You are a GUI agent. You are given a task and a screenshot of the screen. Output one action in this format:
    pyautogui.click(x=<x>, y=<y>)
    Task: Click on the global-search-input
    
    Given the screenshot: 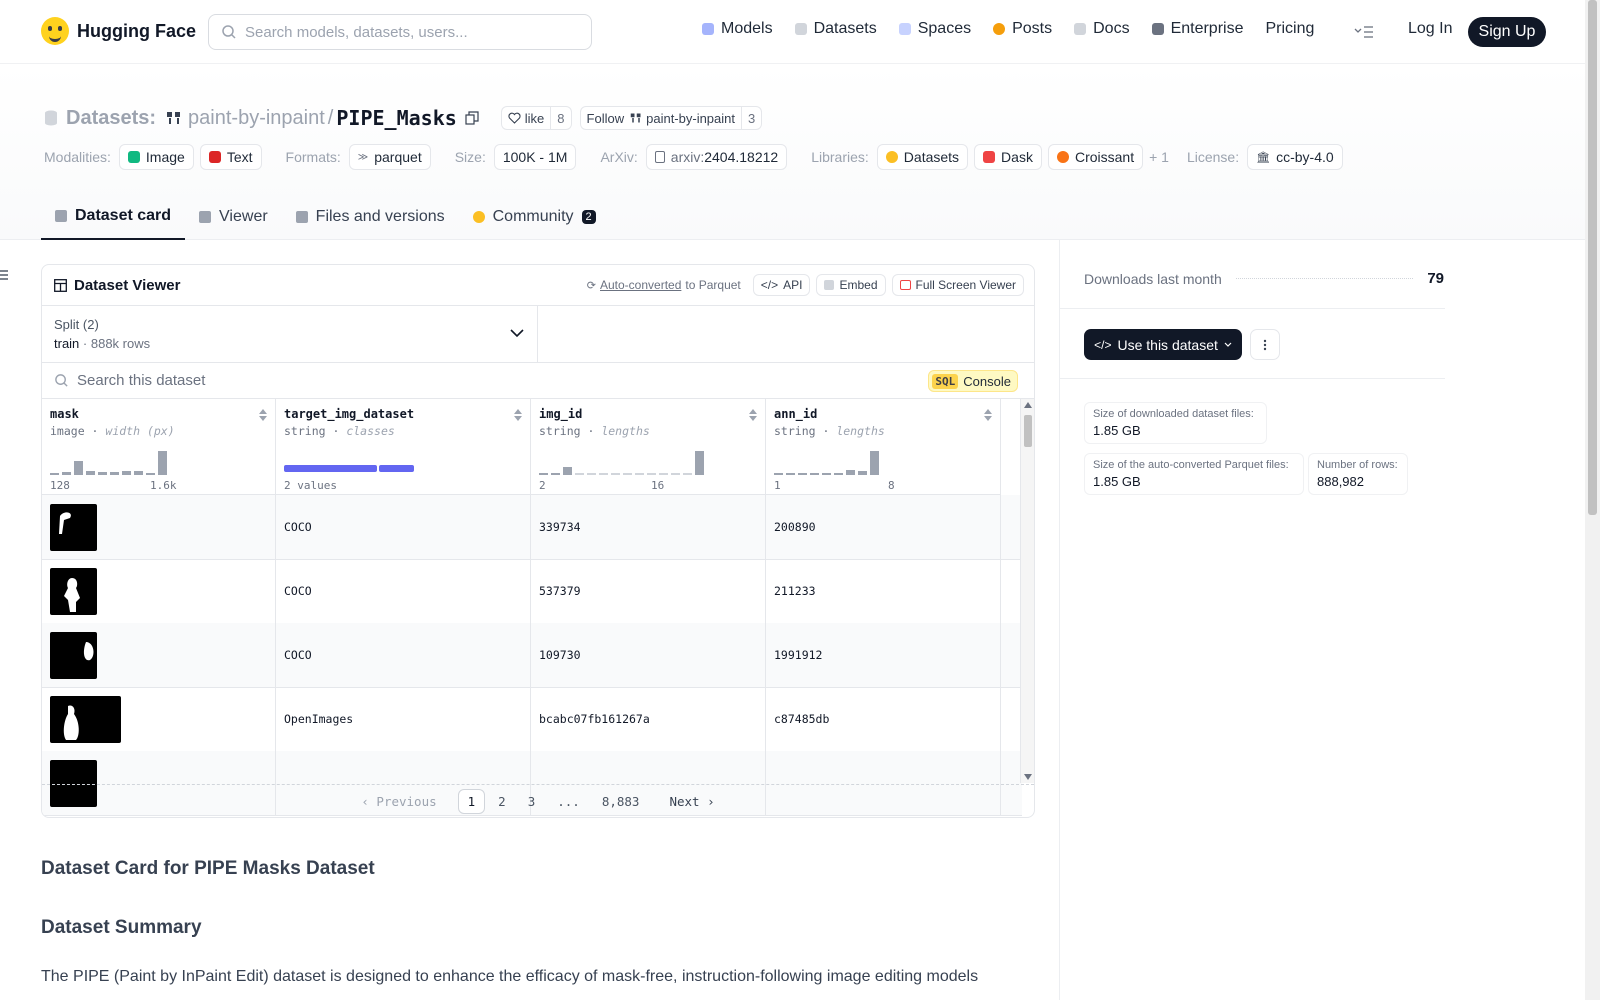 What is the action you would take?
    pyautogui.click(x=405, y=32)
    